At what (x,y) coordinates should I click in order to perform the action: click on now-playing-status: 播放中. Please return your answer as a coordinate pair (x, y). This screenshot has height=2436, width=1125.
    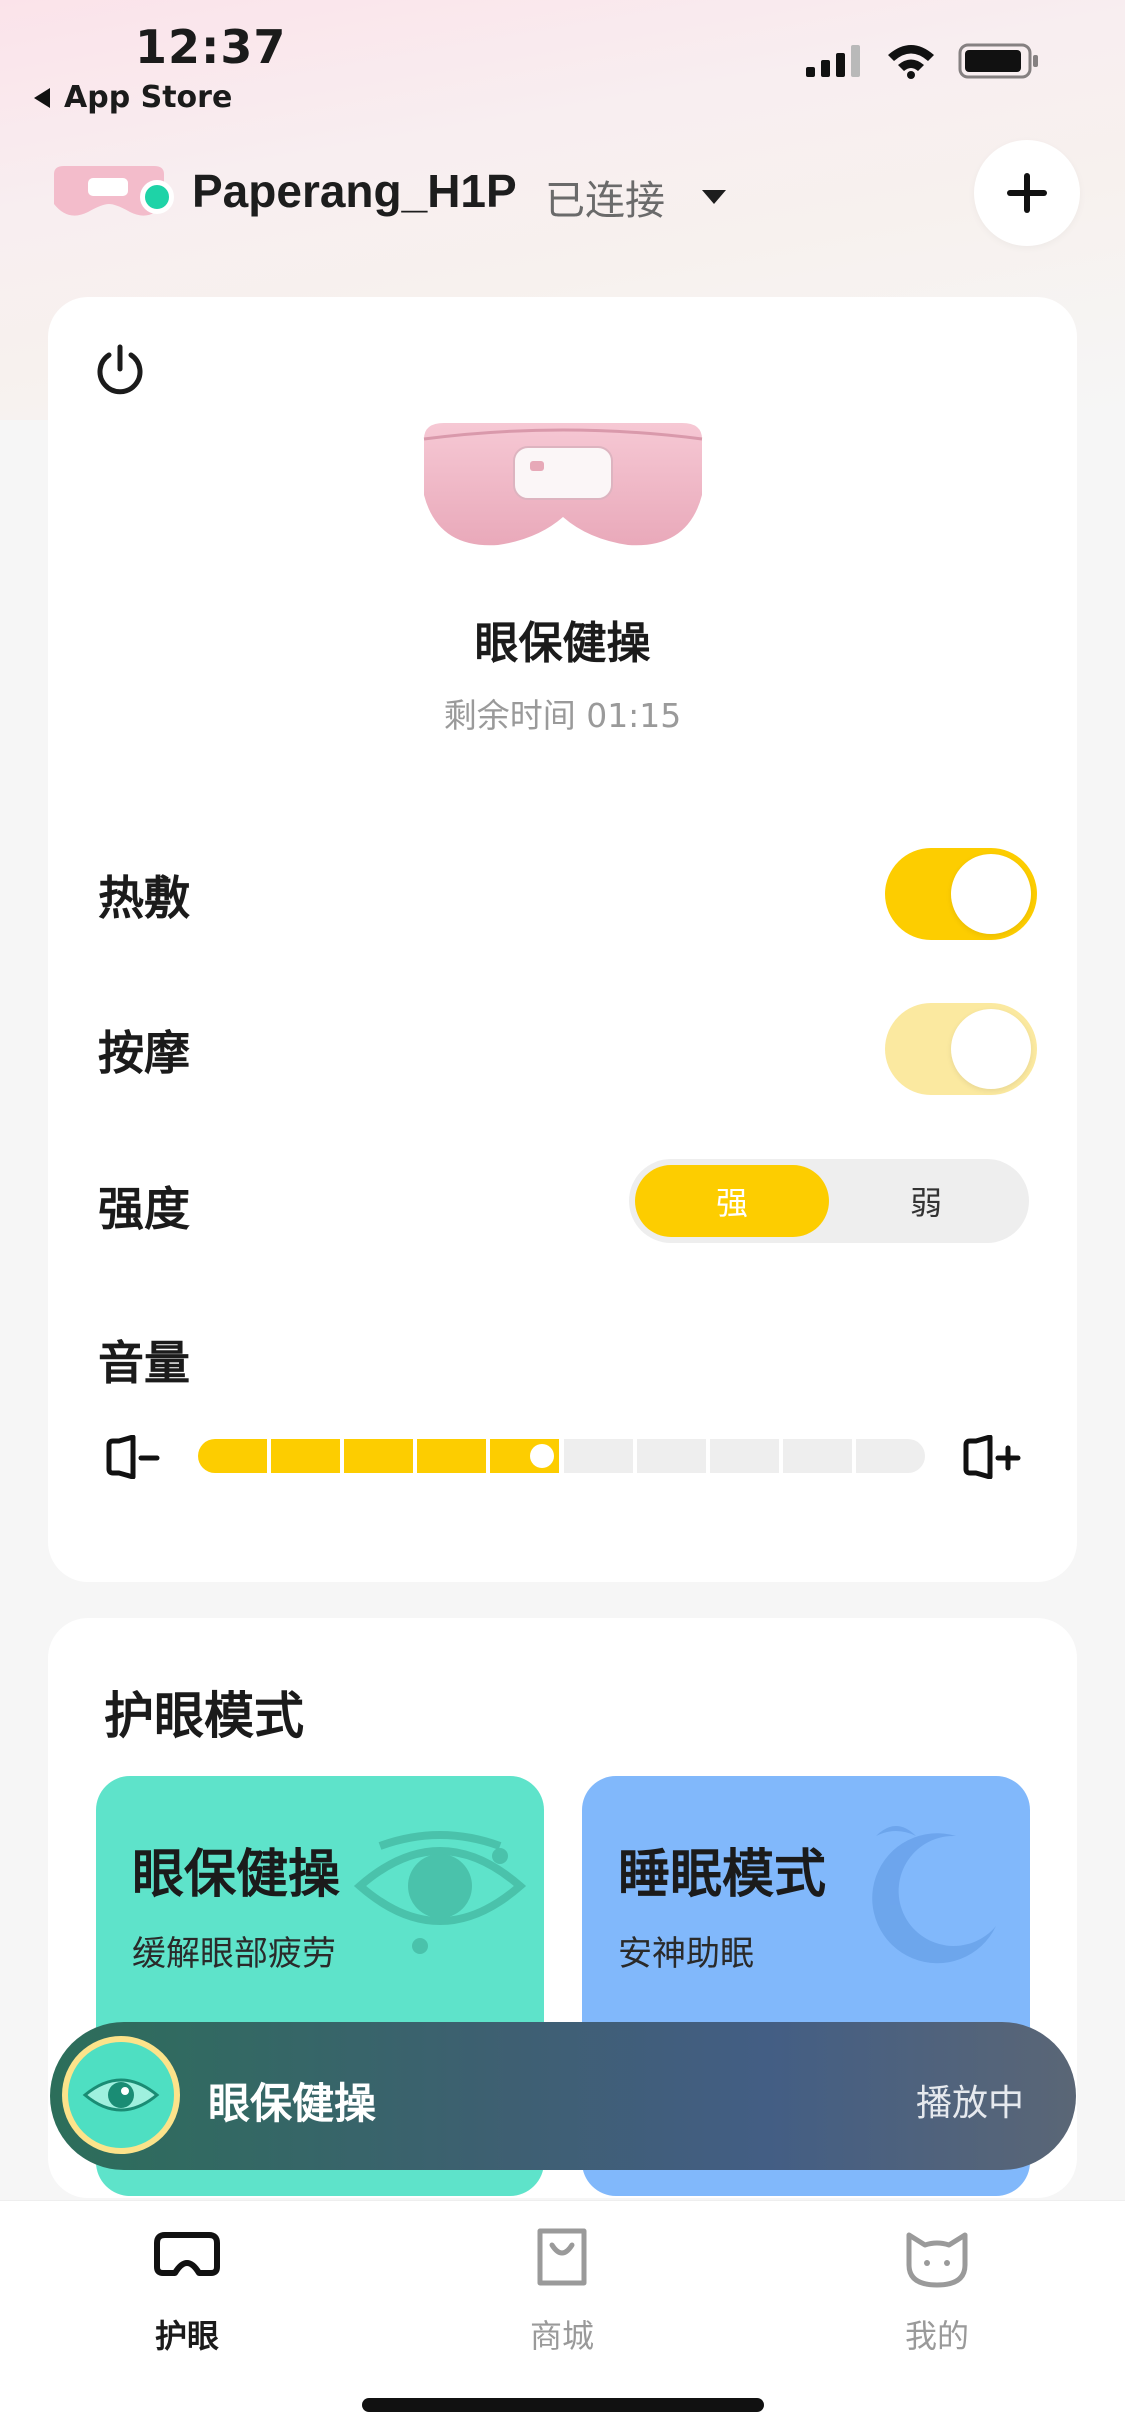
    Looking at the image, I should click on (969, 2103).